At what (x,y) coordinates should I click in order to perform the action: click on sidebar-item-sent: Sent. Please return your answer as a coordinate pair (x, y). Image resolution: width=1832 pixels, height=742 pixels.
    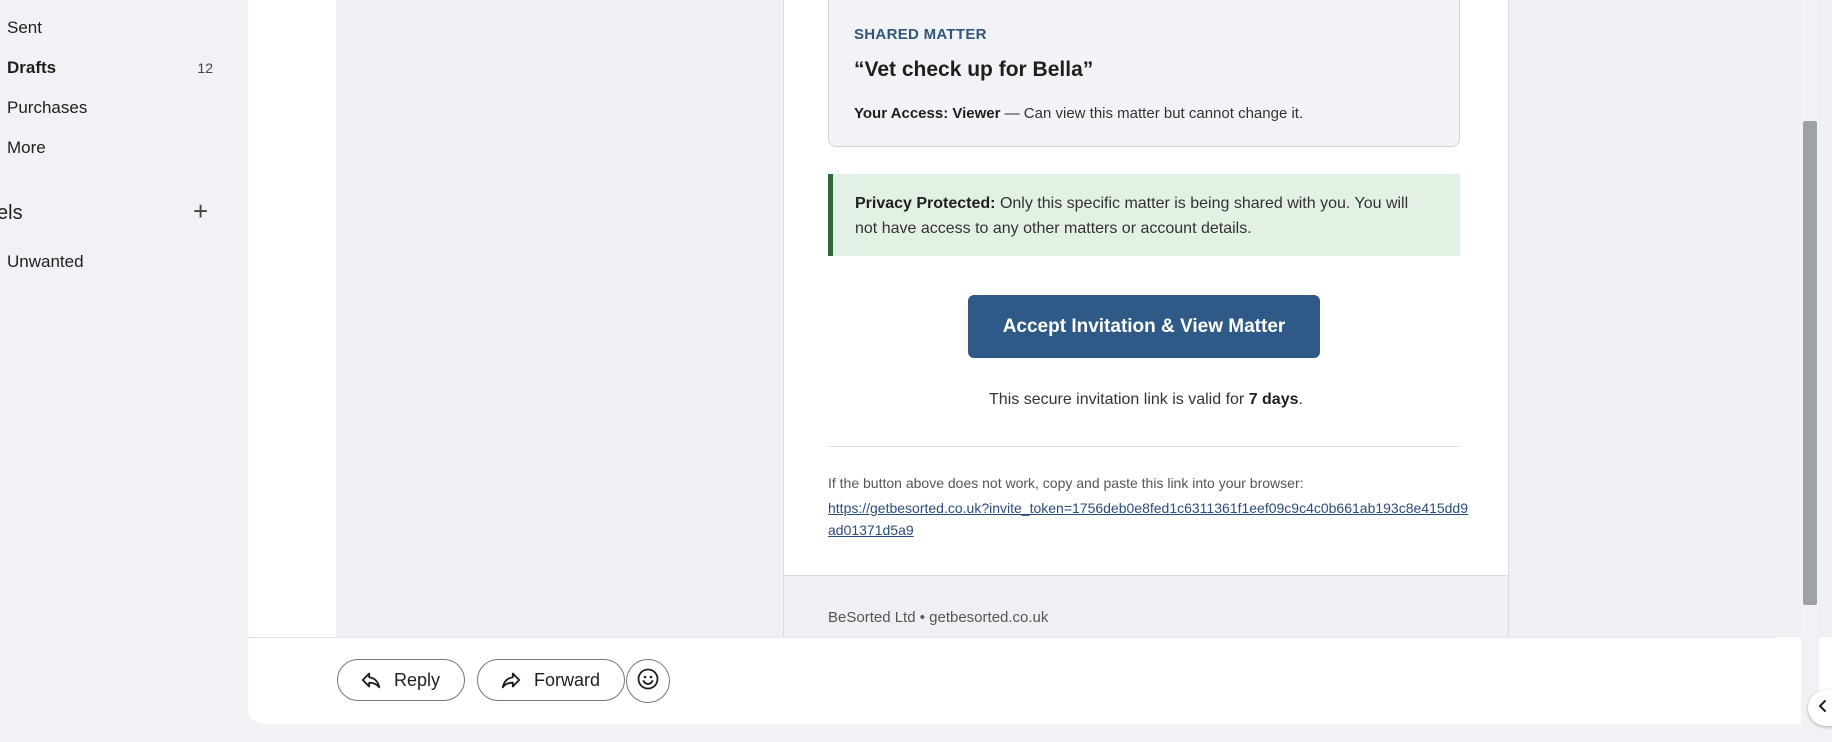
    Looking at the image, I should click on (24, 28).